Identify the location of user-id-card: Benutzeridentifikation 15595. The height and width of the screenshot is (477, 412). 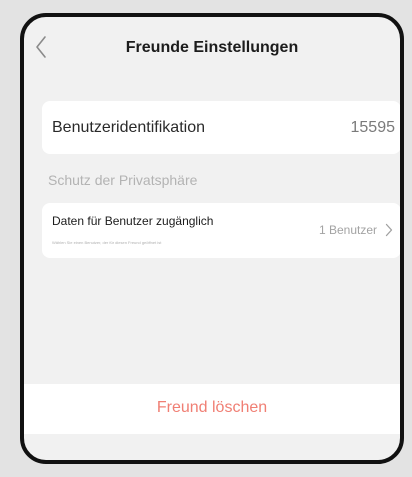
(221, 127).